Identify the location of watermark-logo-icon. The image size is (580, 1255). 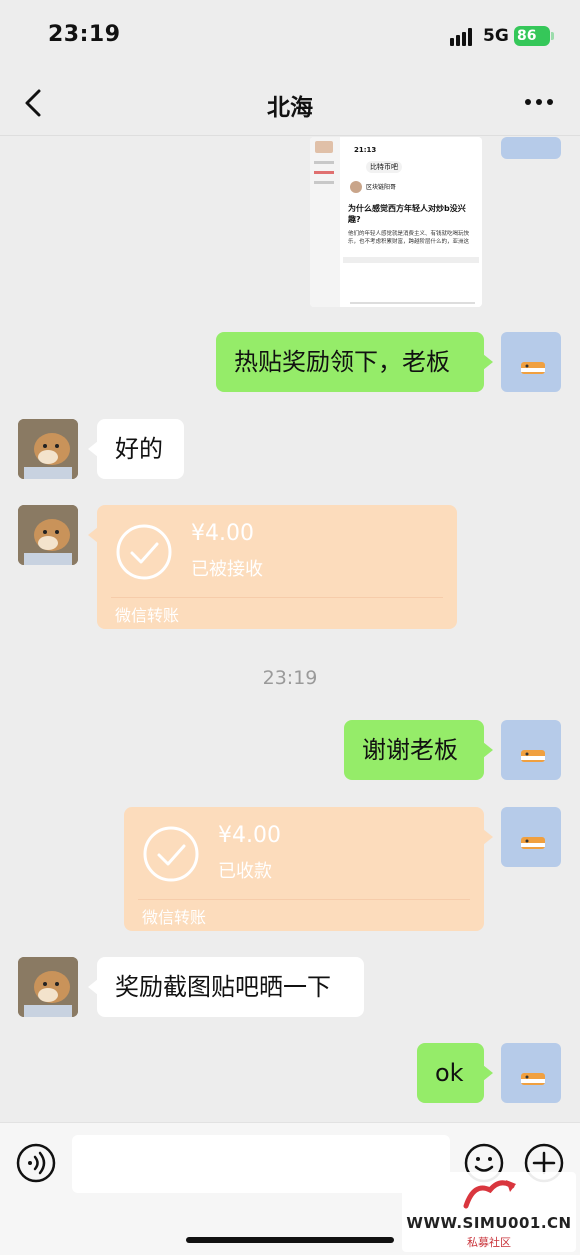
(489, 1194).